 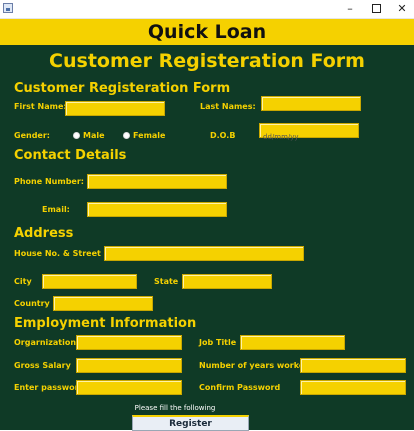 I want to click on years-worked-field, so click(x=353, y=368).